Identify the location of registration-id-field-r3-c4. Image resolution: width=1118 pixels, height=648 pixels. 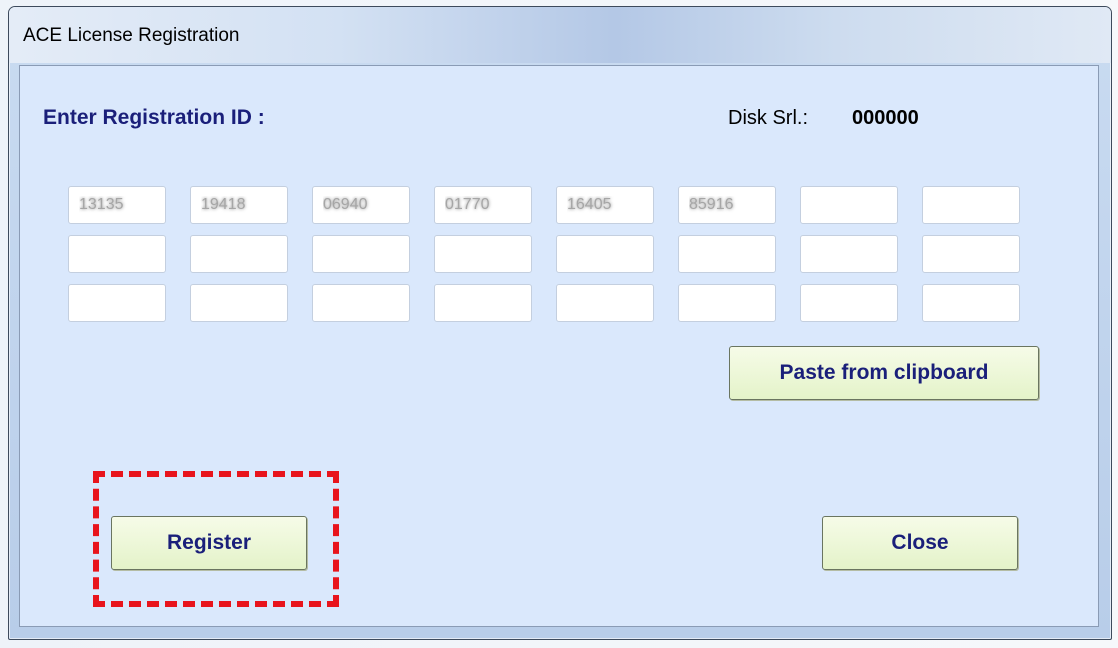
(483, 303).